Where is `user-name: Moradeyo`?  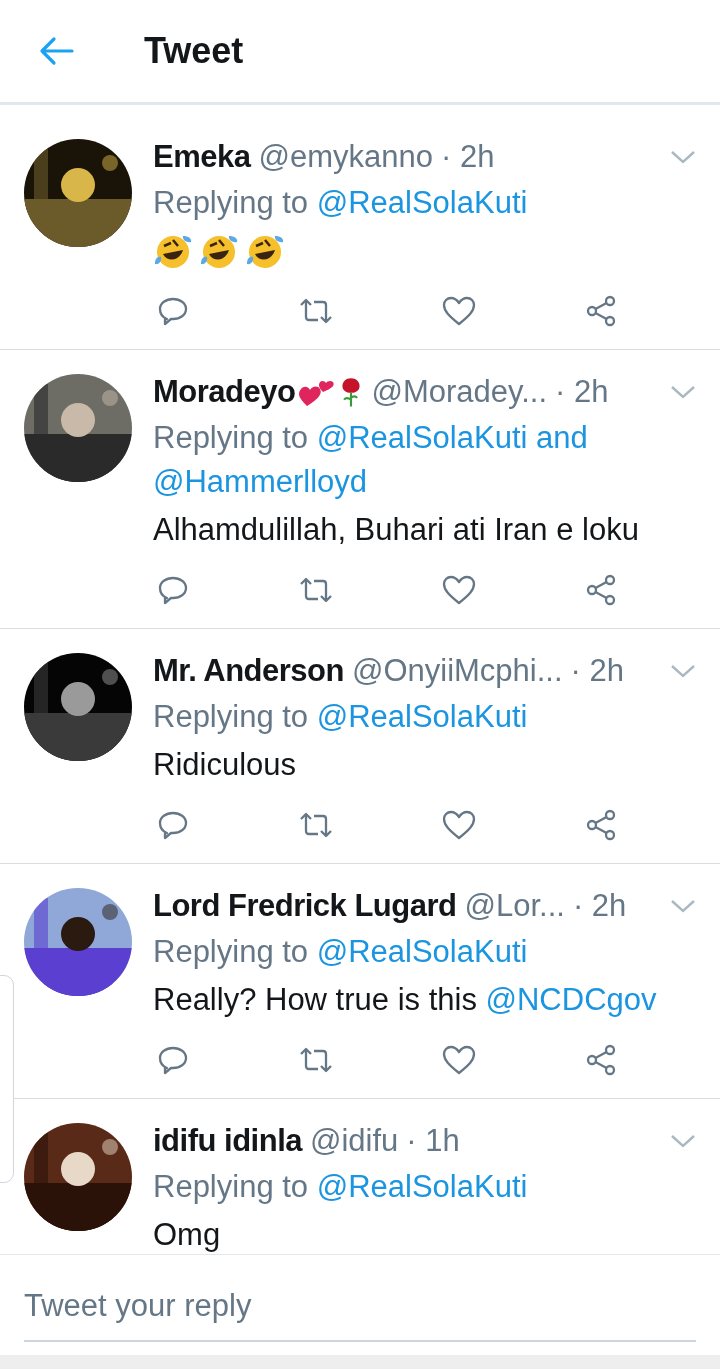
user-name: Moradeyo is located at coordinates (224, 392).